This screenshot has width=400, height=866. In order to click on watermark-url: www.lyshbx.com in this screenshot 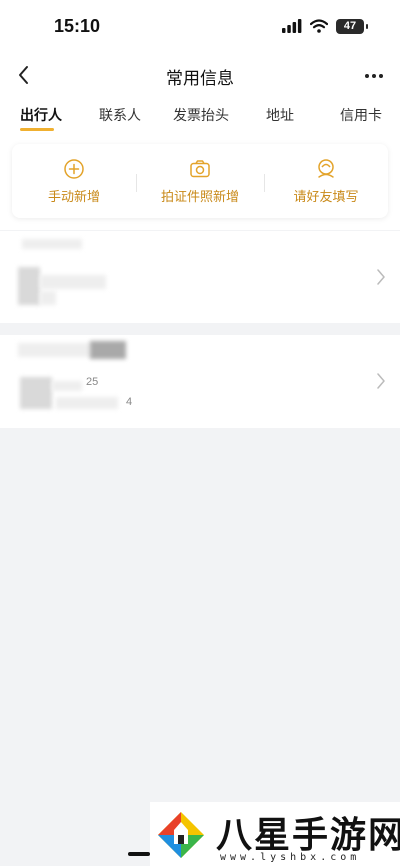, I will do `click(290, 857)`.